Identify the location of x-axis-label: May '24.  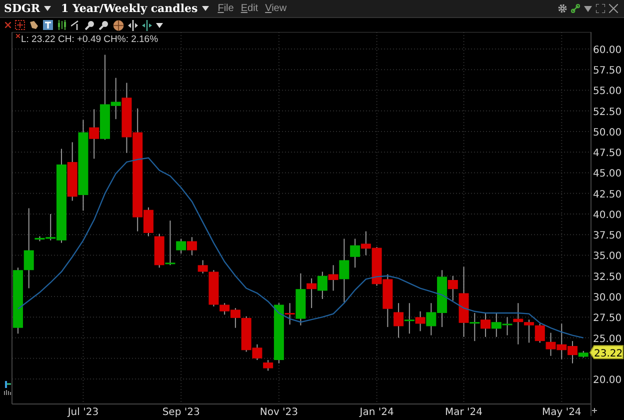
(562, 412).